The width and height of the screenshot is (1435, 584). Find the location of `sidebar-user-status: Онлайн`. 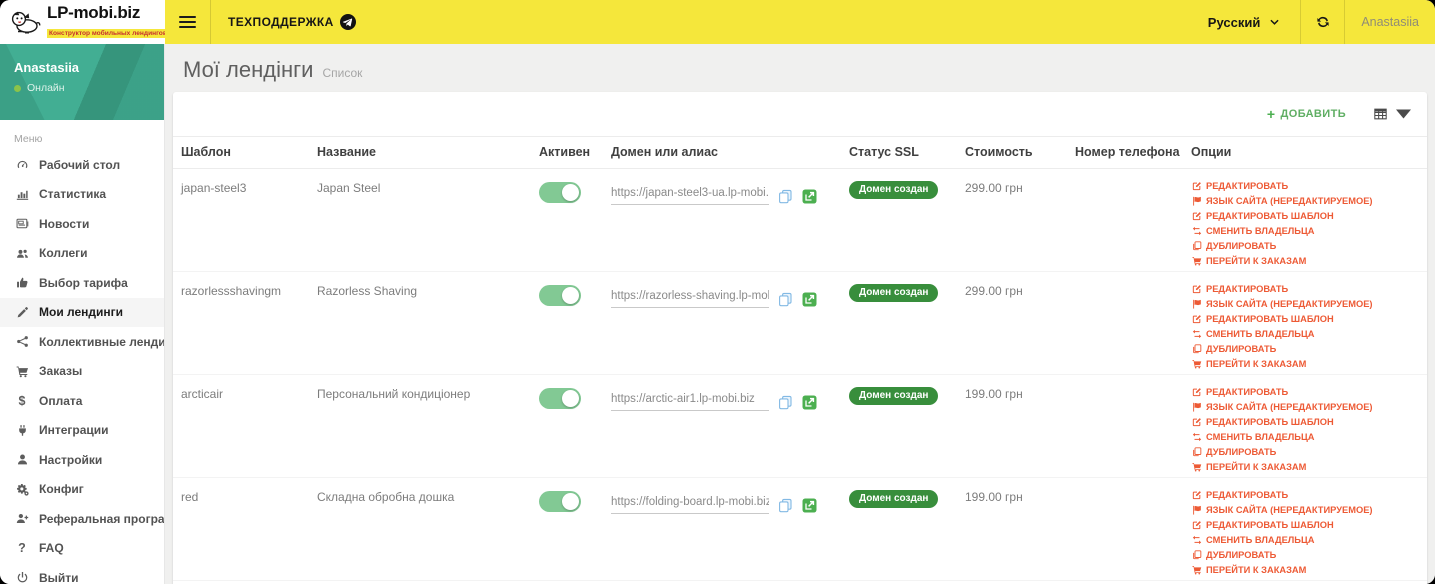

sidebar-user-status: Онлайн is located at coordinates (89, 88).